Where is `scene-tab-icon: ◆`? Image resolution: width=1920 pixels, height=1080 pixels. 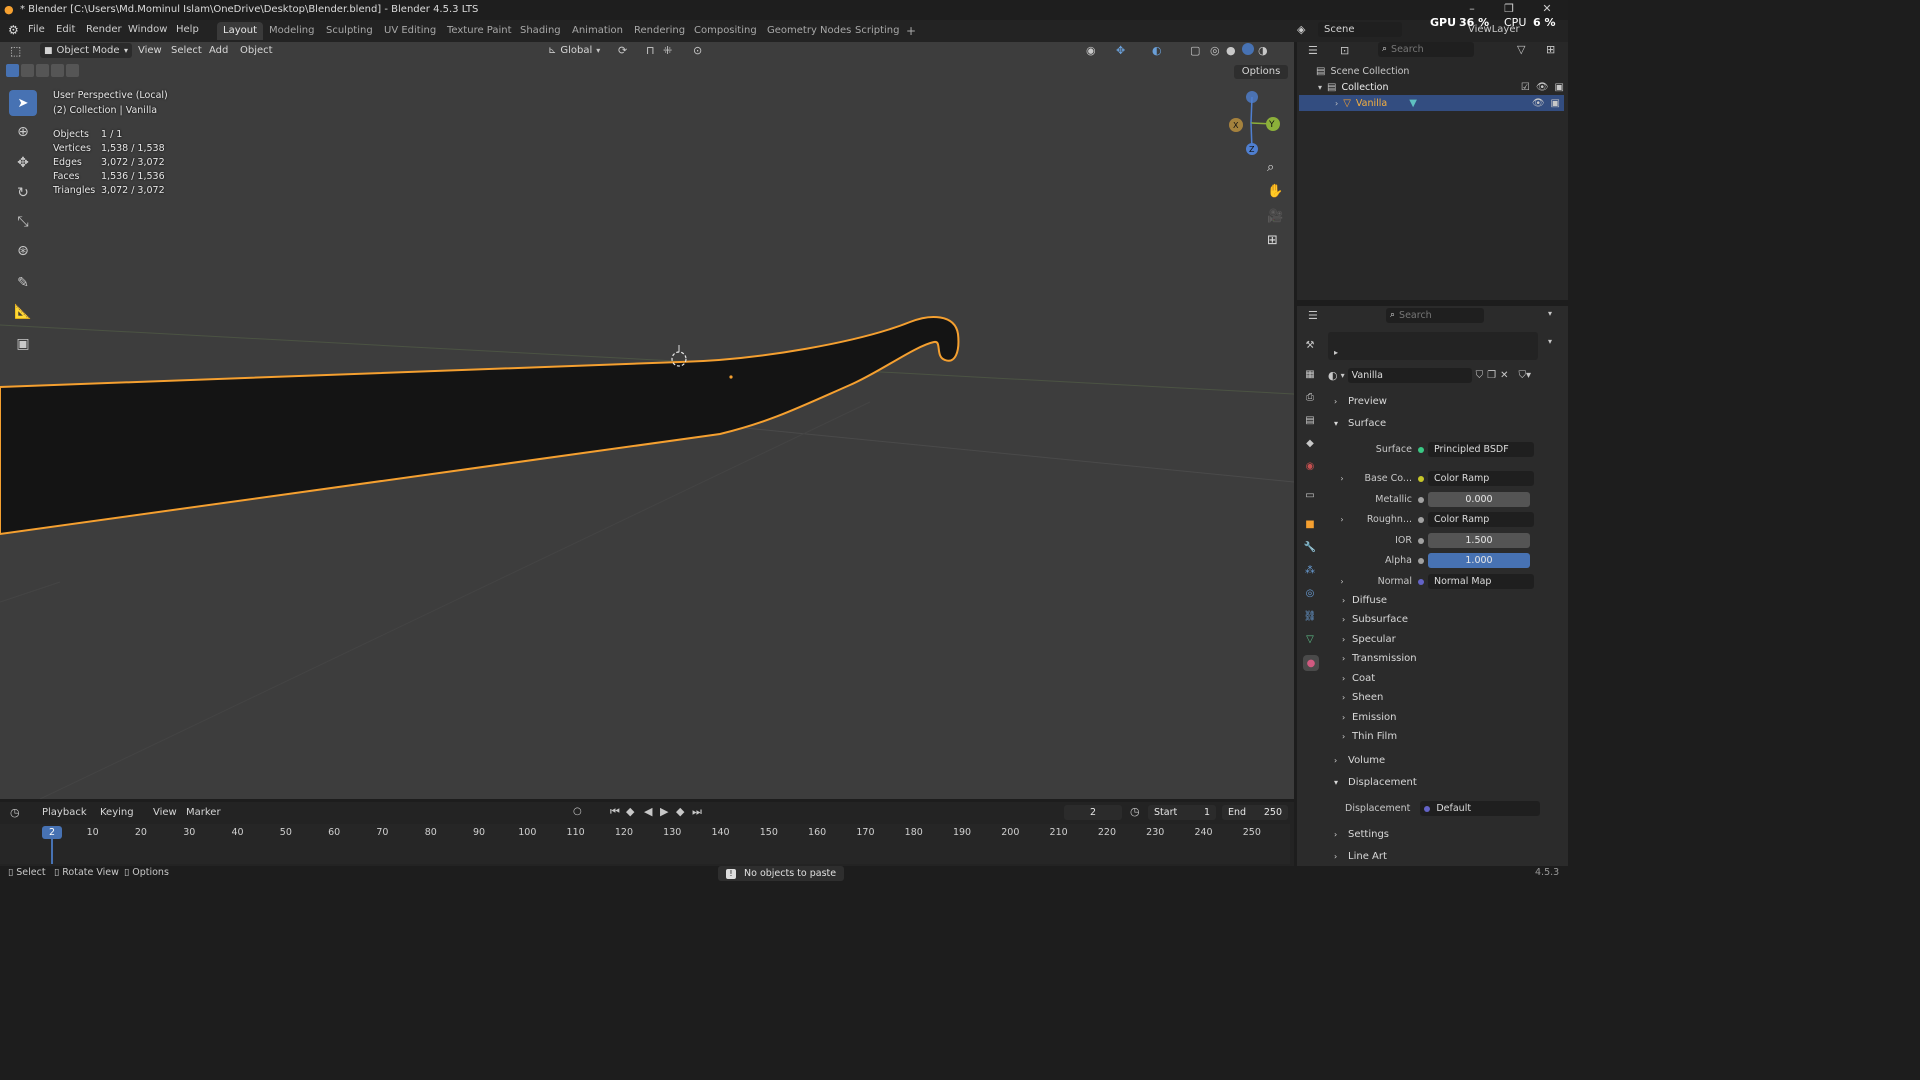
scene-tab-icon: ◆ is located at coordinates (1310, 443).